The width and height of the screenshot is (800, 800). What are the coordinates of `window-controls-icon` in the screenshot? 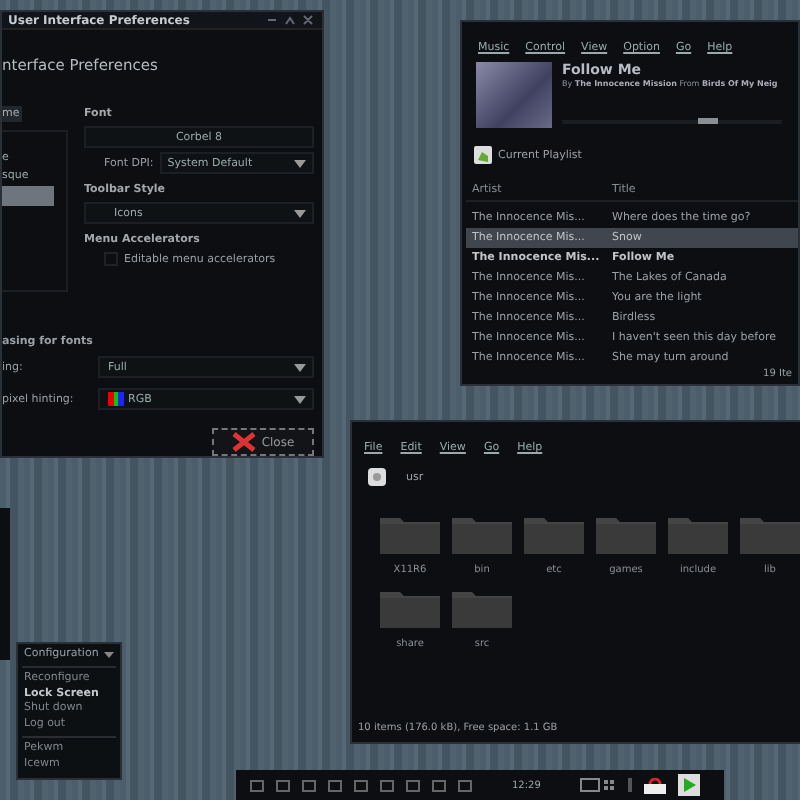 It's located at (290, 20).